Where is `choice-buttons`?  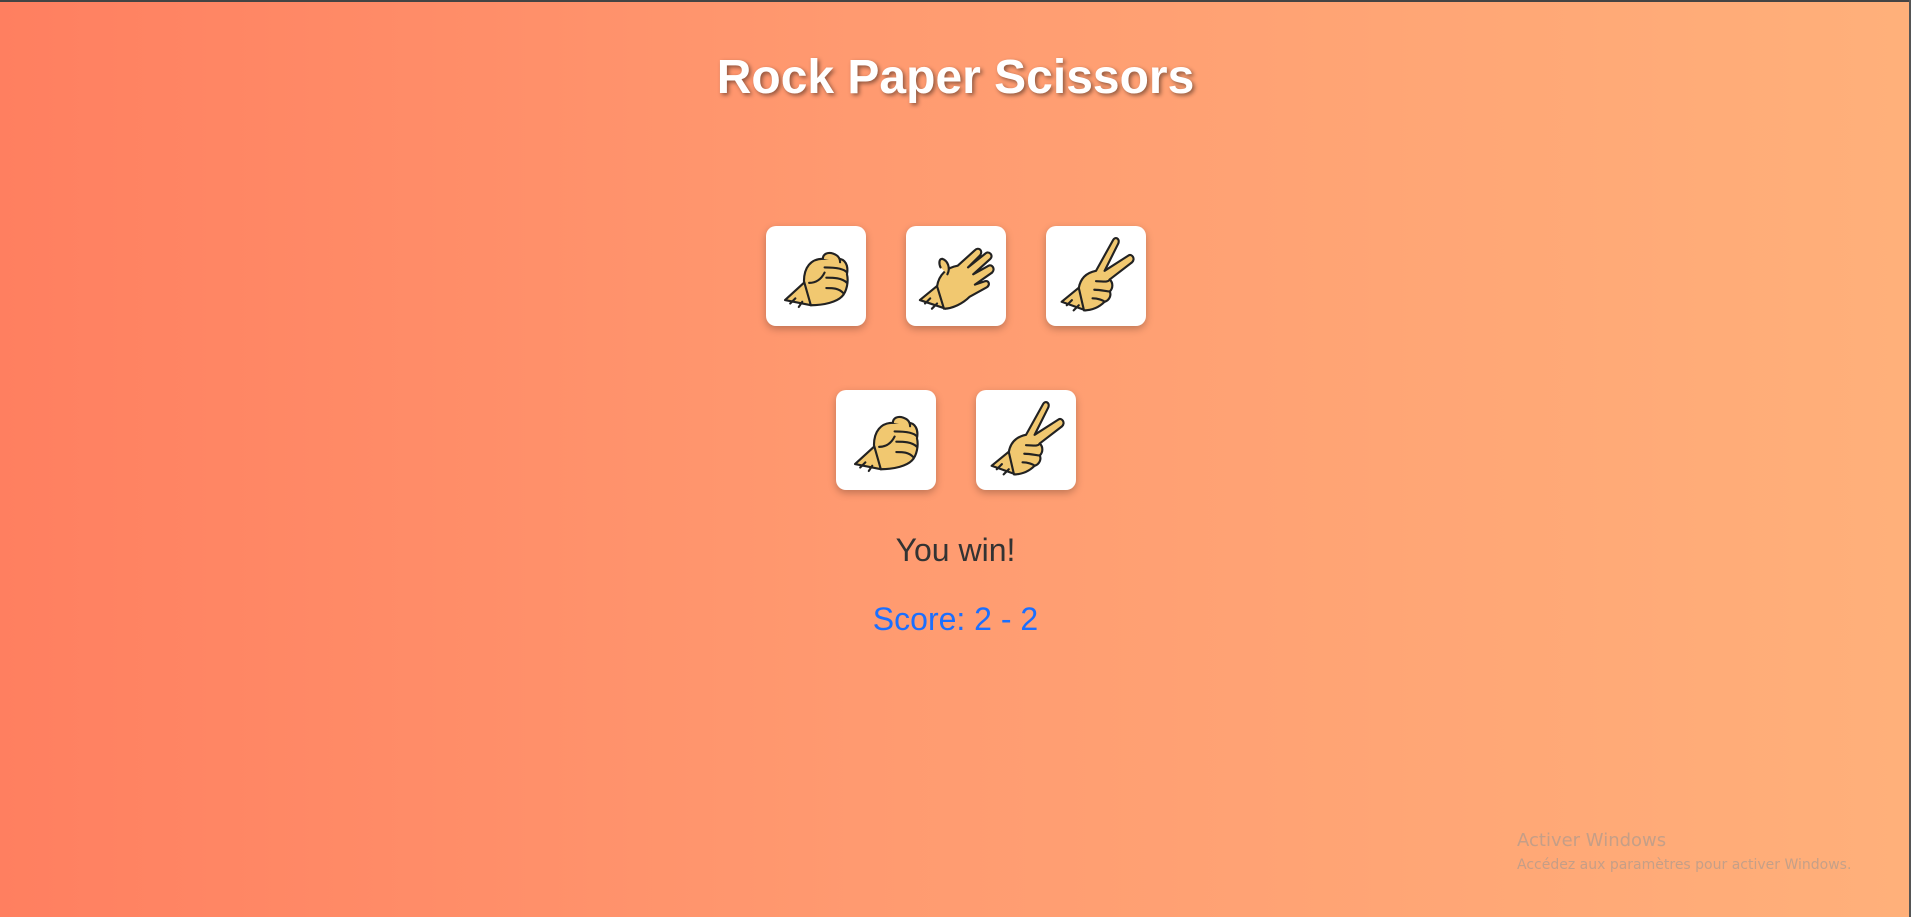
choice-buttons is located at coordinates (955, 276).